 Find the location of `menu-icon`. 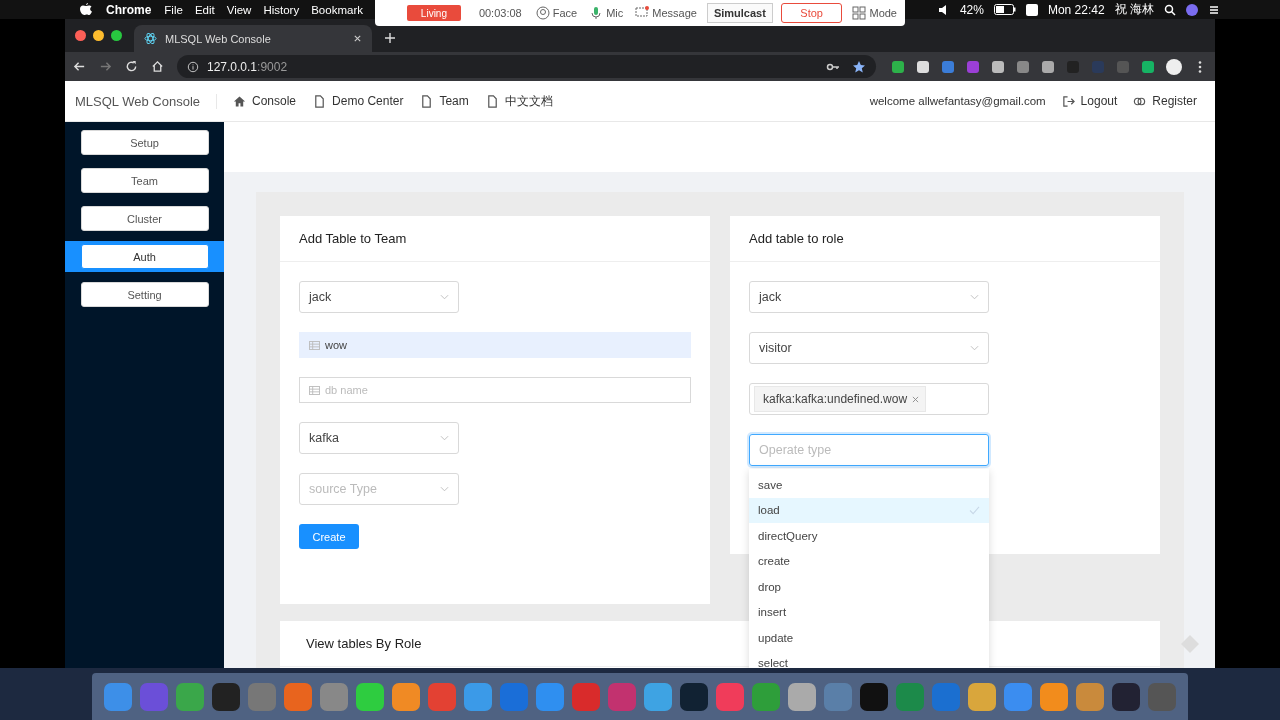

menu-icon is located at coordinates (1214, 9).